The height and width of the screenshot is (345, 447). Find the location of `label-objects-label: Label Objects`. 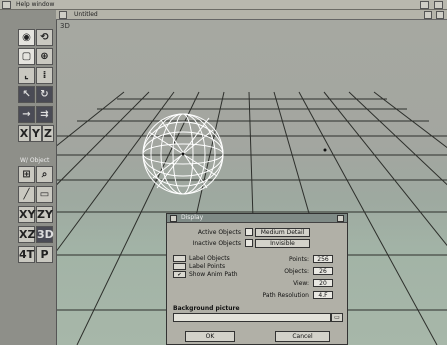

label-objects-label: Label Objects is located at coordinates (209, 258).